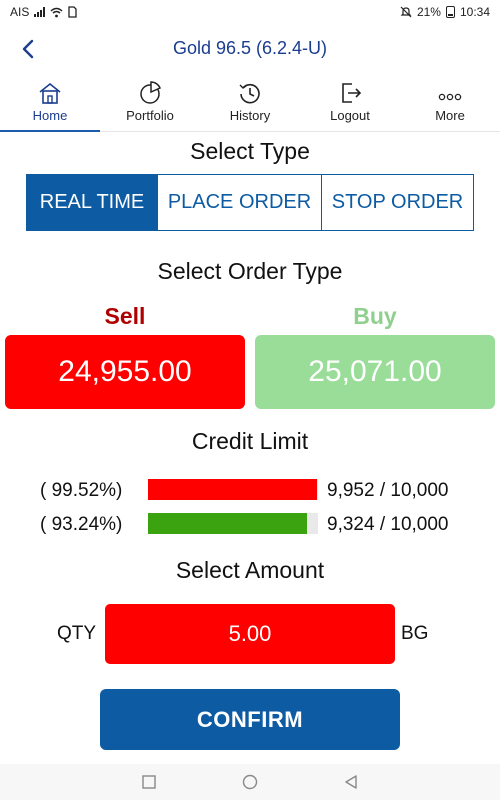 The image size is (500, 800). Describe the element at coordinates (250, 115) in the screenshot. I see `tab-label: History` at that location.